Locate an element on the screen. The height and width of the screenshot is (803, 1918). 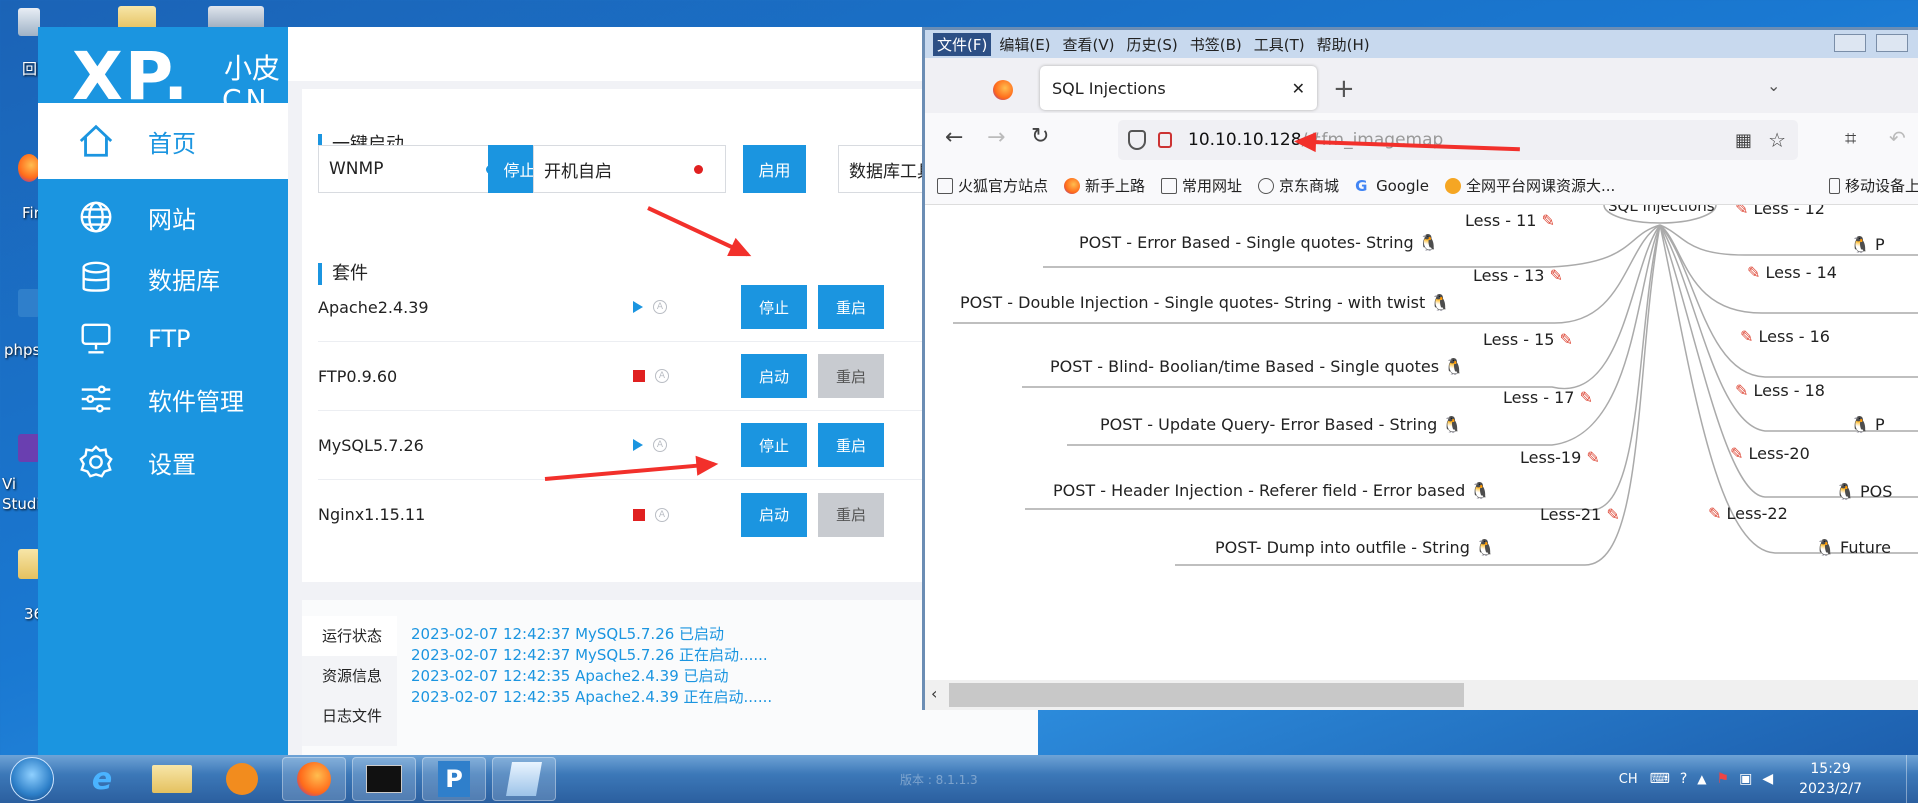
keyboard-icon: ⌨ is located at coordinates (1660, 779).